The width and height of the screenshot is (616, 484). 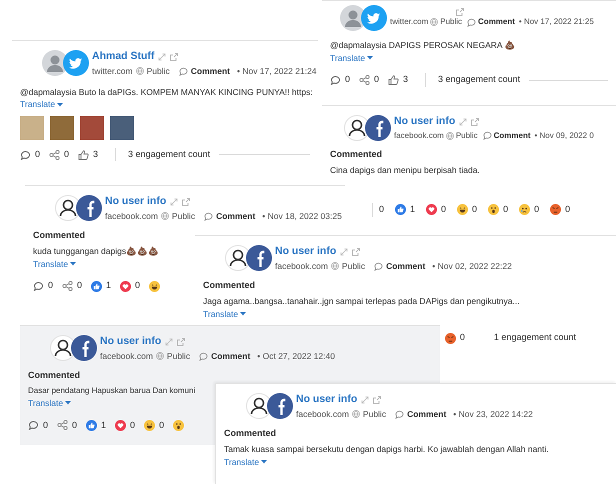 I want to click on post-text: @dapmalaysia Buto la daPIGs. KOMPEM MANYAK KINCING PUNYA!! https:, so click(x=166, y=92).